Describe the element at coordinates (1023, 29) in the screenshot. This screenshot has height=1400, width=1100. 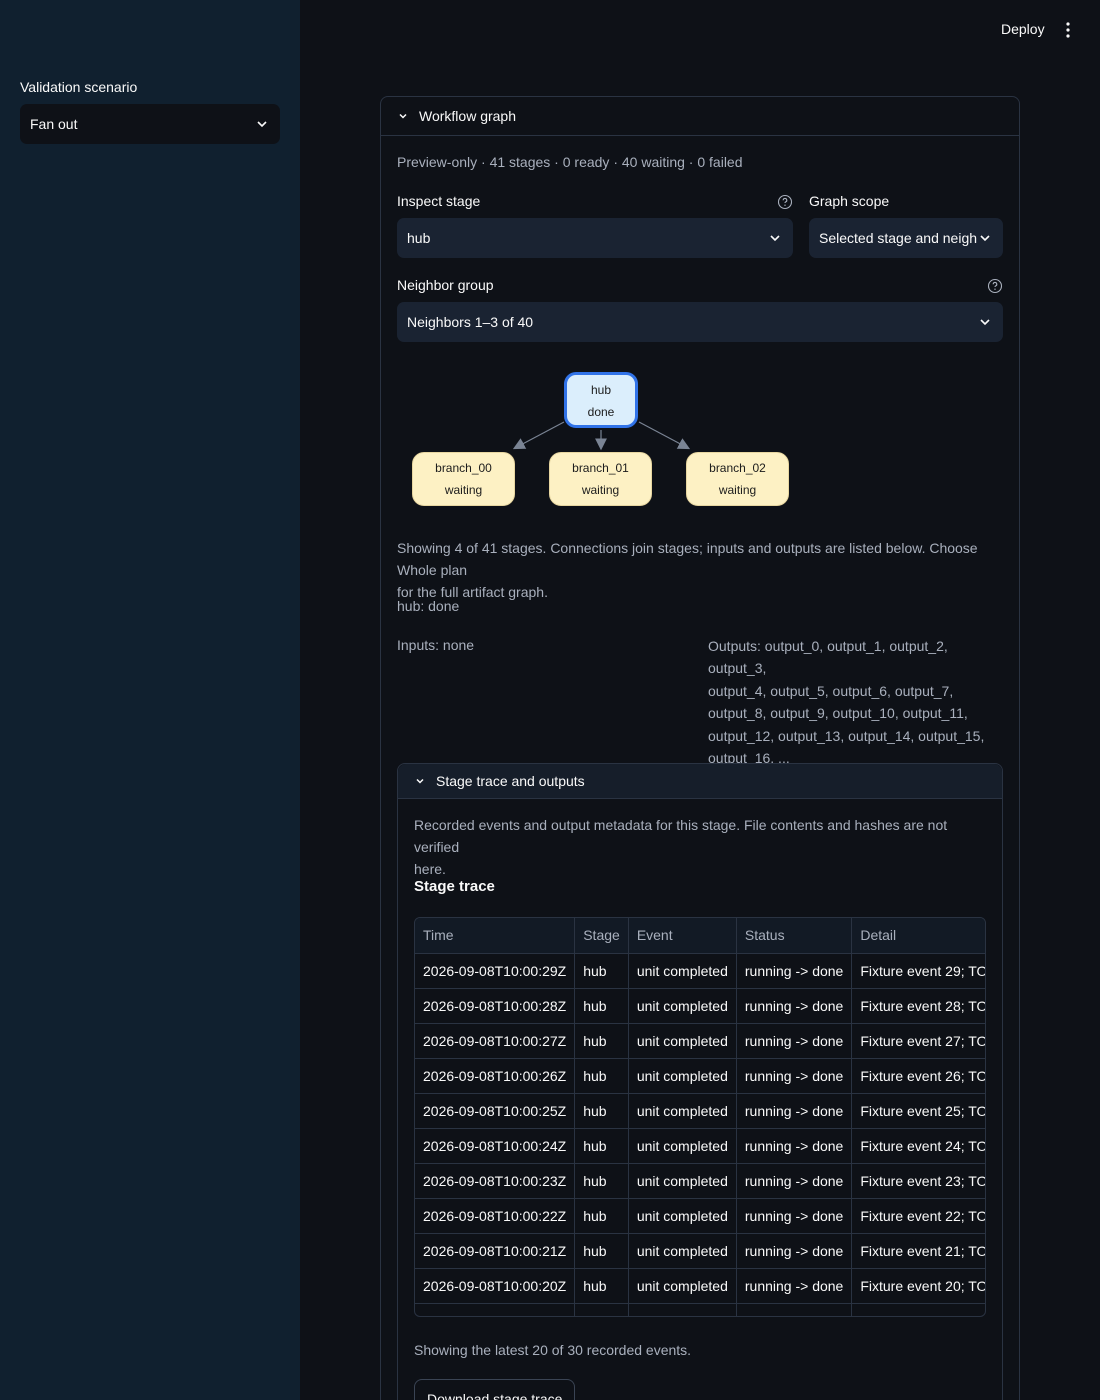
I see `deploy-button: Deploy` at that location.